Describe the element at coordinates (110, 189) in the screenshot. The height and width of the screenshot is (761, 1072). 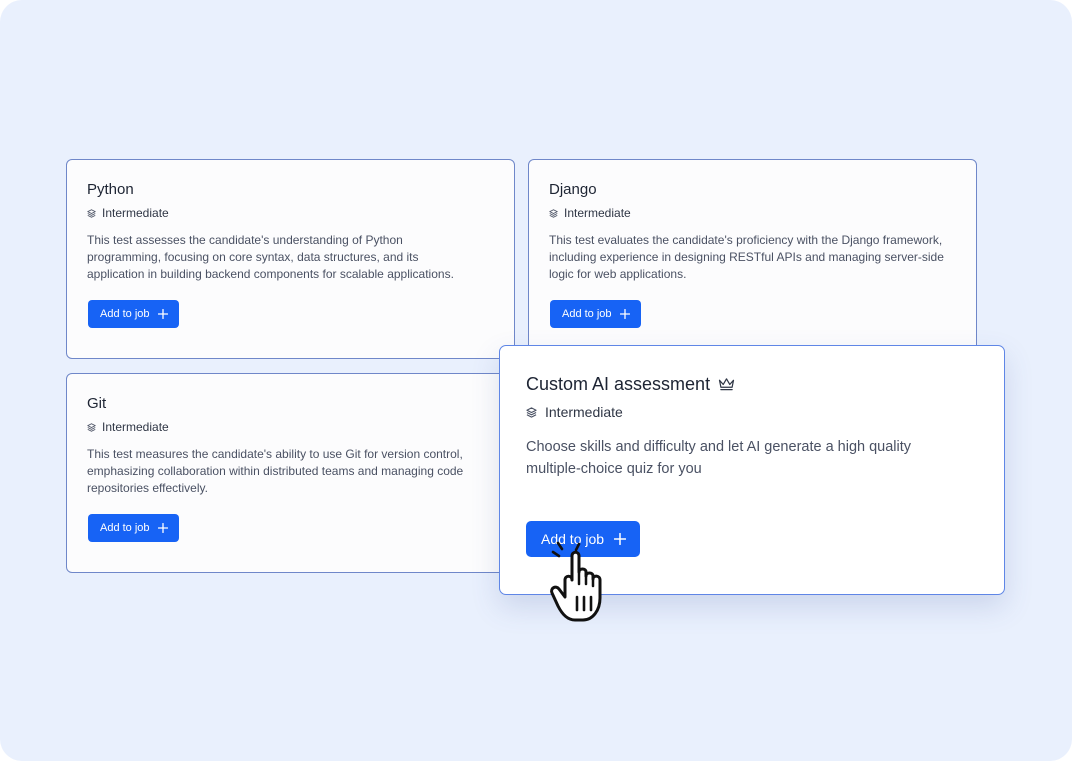
I see `card-title: Python` at that location.